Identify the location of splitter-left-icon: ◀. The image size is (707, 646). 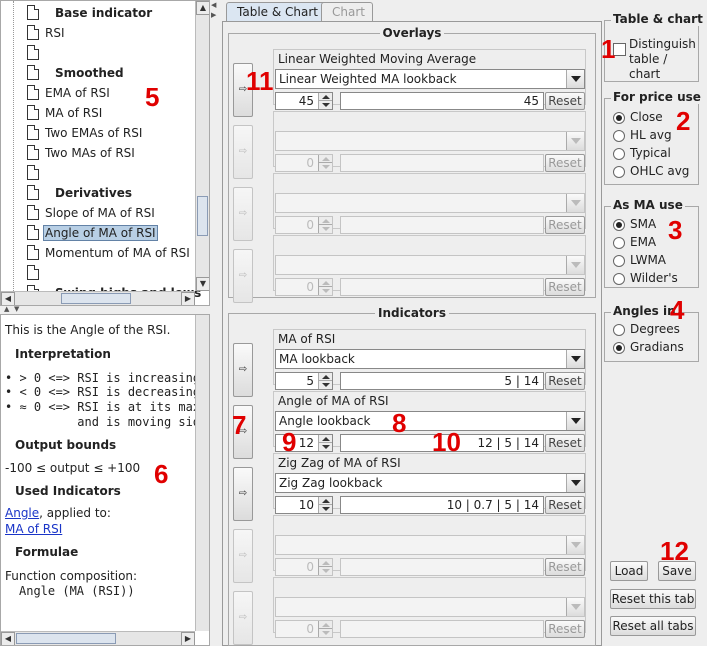
(213, 5).